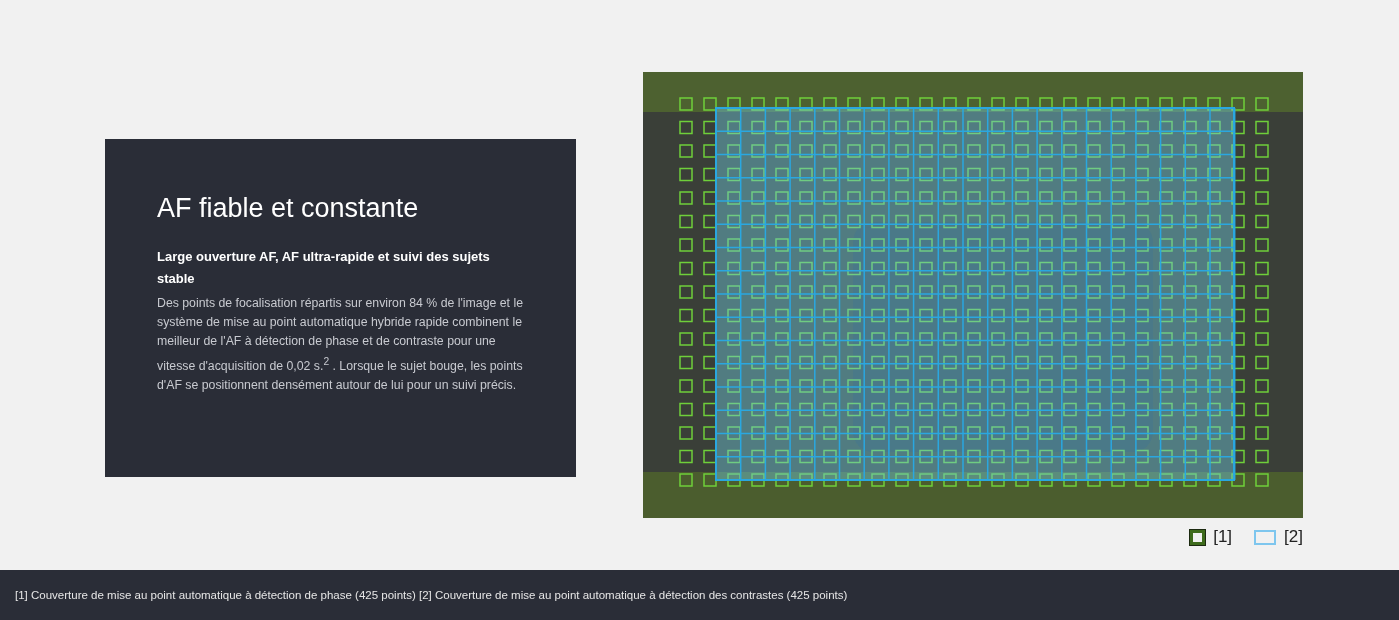 The image size is (1399, 620). I want to click on contrast-af-legend-icon, so click(1265, 537).